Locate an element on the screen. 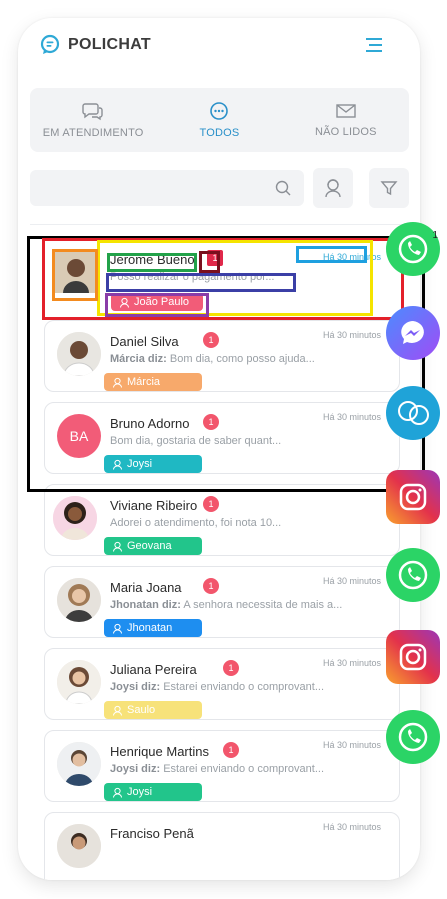  messenger-icon is located at coordinates (412, 332).